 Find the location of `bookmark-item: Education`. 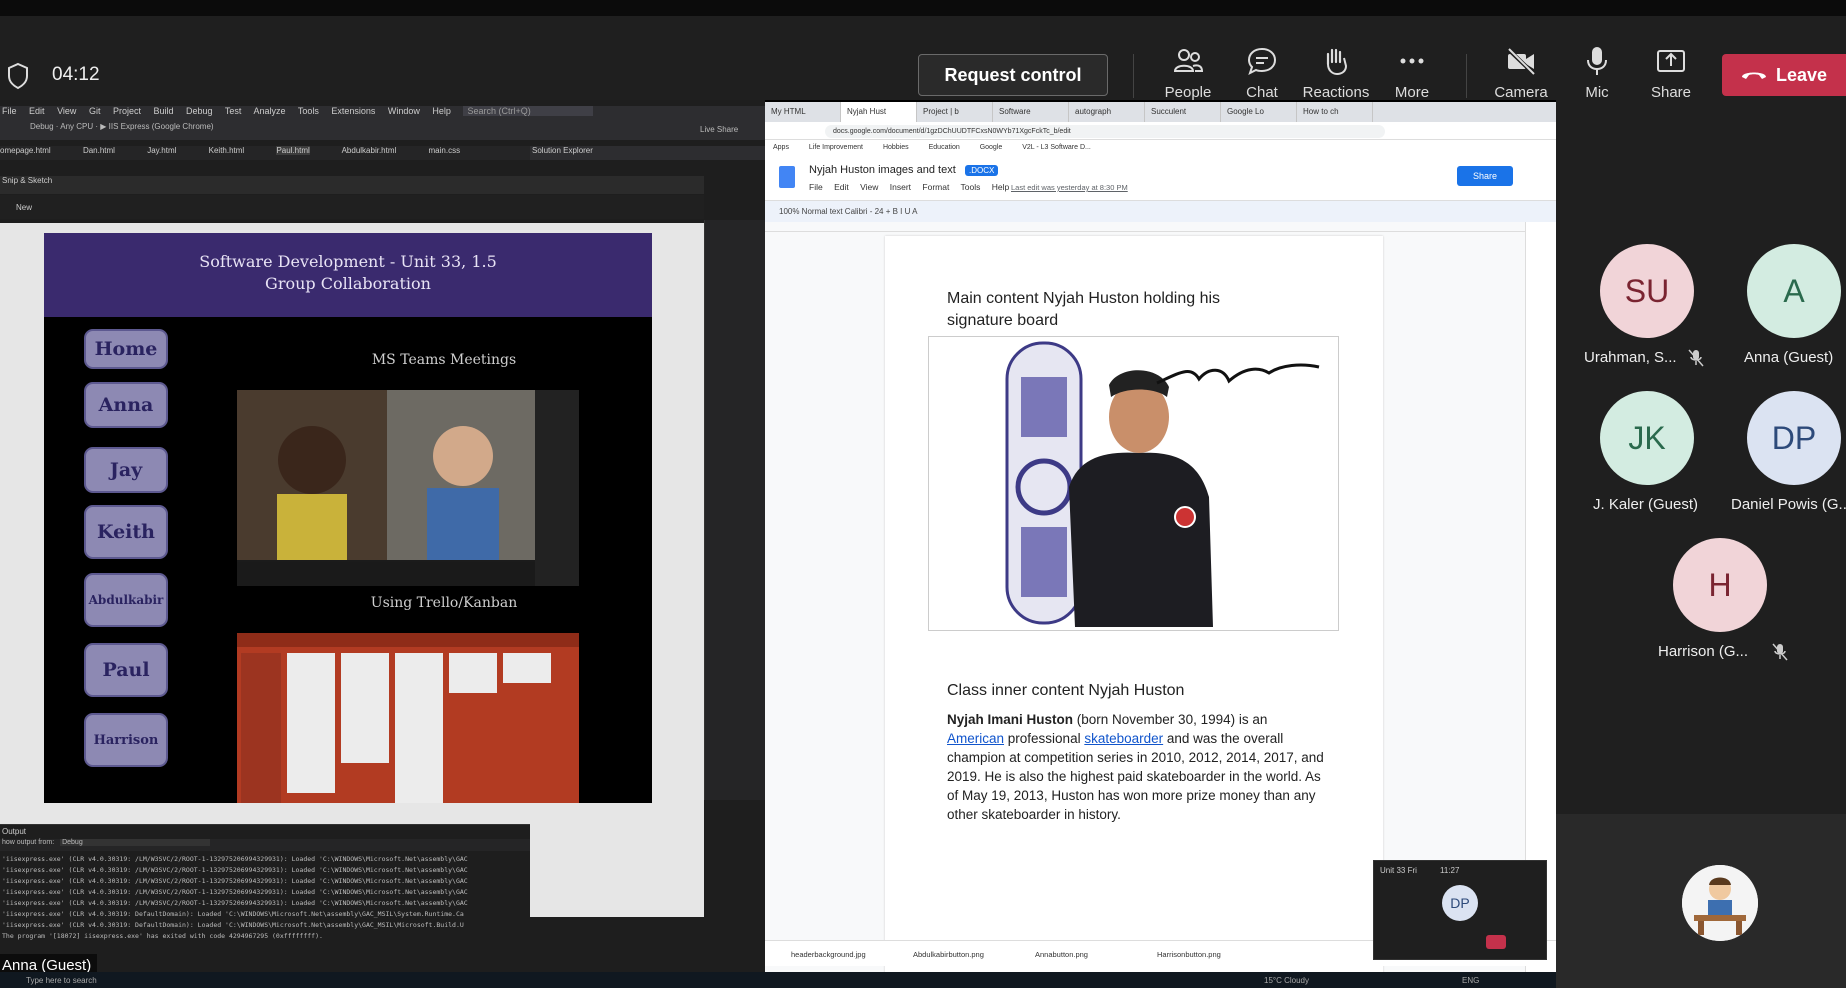

bookmark-item: Education is located at coordinates (944, 147).